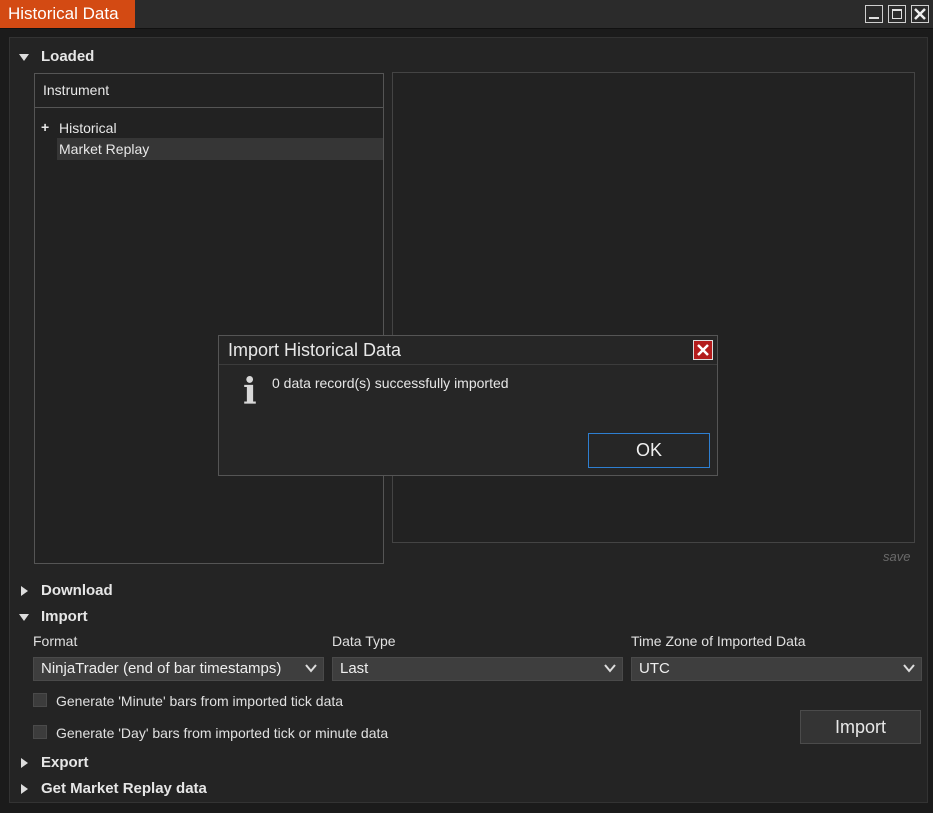  What do you see at coordinates (860, 727) in the screenshot?
I see `import-button: Import` at bounding box center [860, 727].